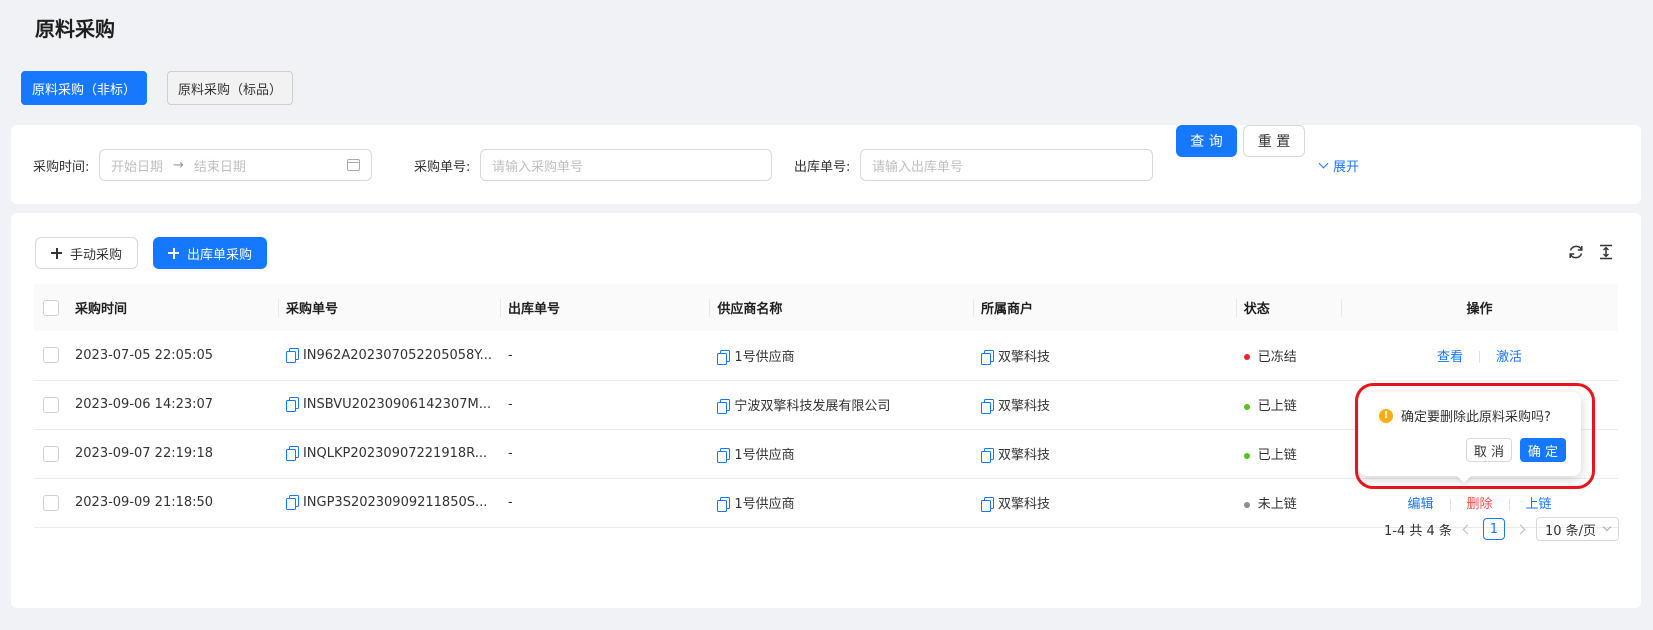  I want to click on refresh-icon, so click(1576, 252).